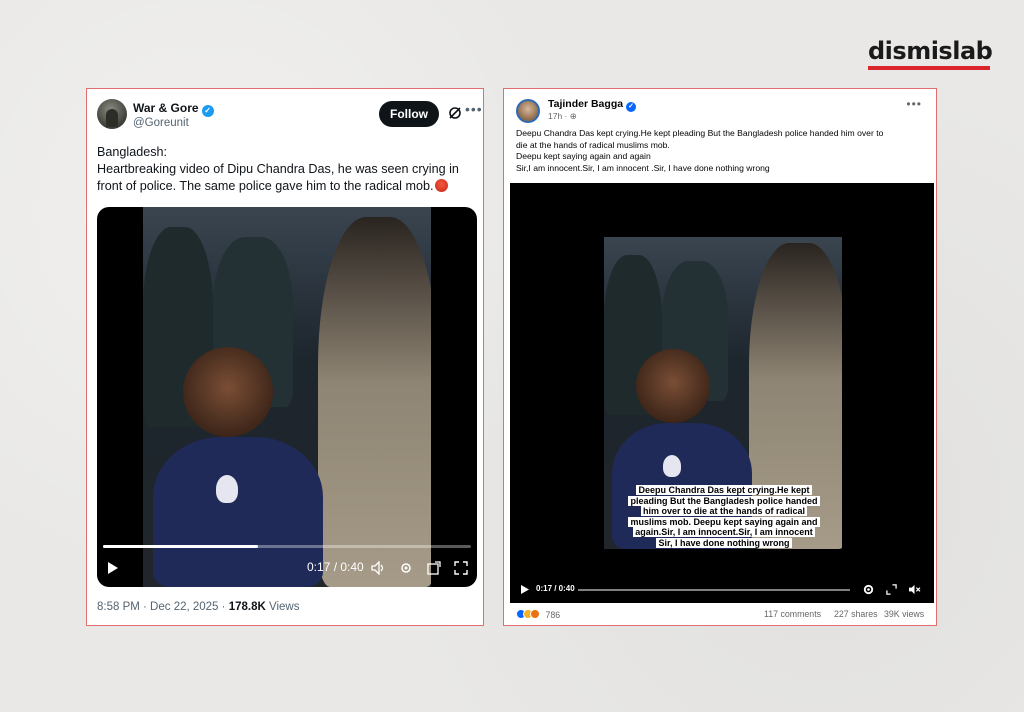 This screenshot has height=712, width=1024. Describe the element at coordinates (583, 156) in the screenshot. I see `post-text-line: Deepu kept saying again and again` at that location.